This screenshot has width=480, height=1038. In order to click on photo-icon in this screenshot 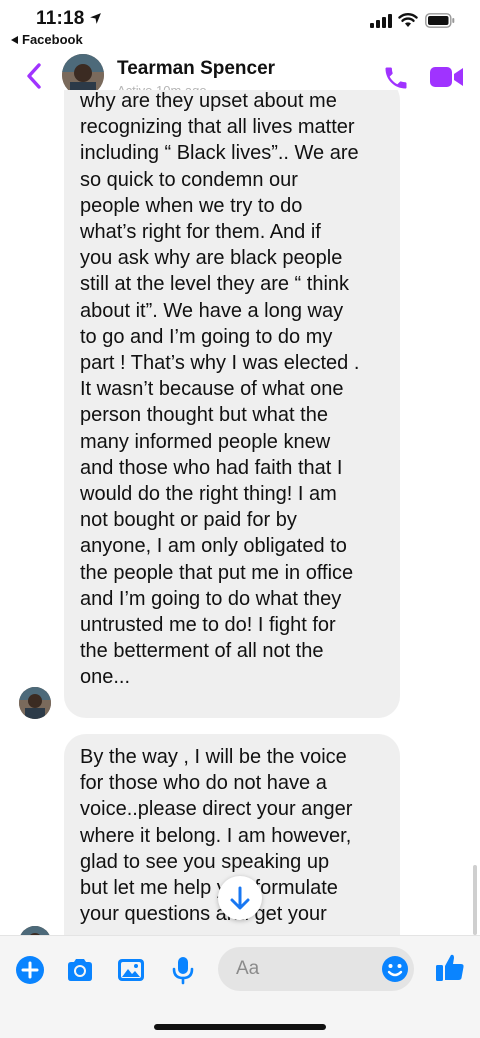, I will do `click(131, 970)`.